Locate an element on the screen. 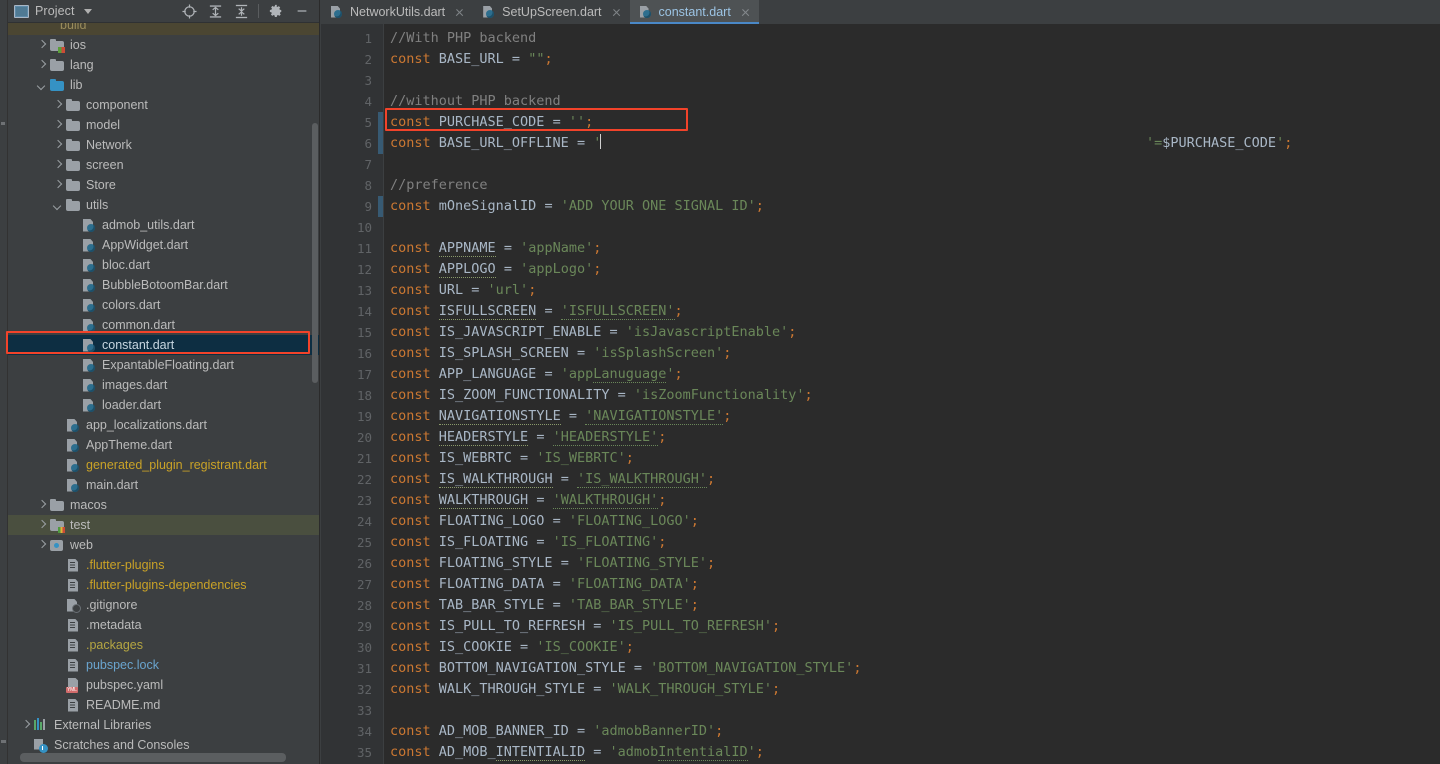 The height and width of the screenshot is (764, 1440). tree-item-model: model is located at coordinates (163, 125).